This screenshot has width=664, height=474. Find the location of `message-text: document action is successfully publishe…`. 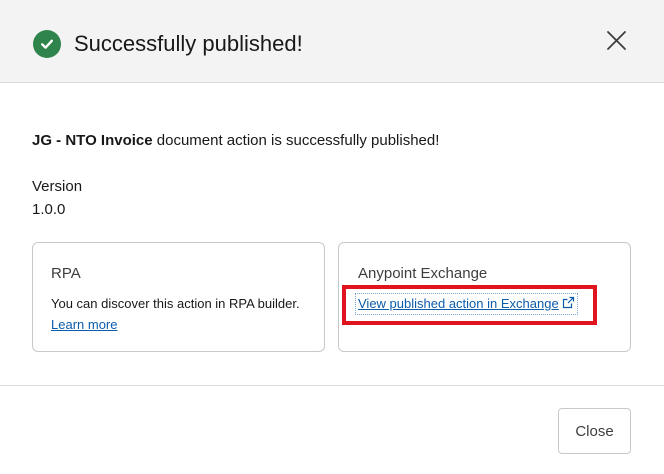

message-text: document action is successfully publishe… is located at coordinates (296, 140).